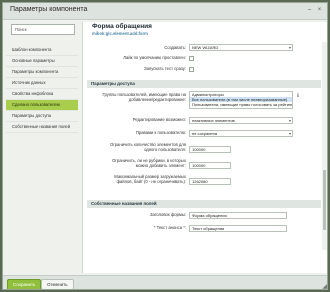  Describe the element at coordinates (324, 146) in the screenshot. I see `scrollbar` at that location.